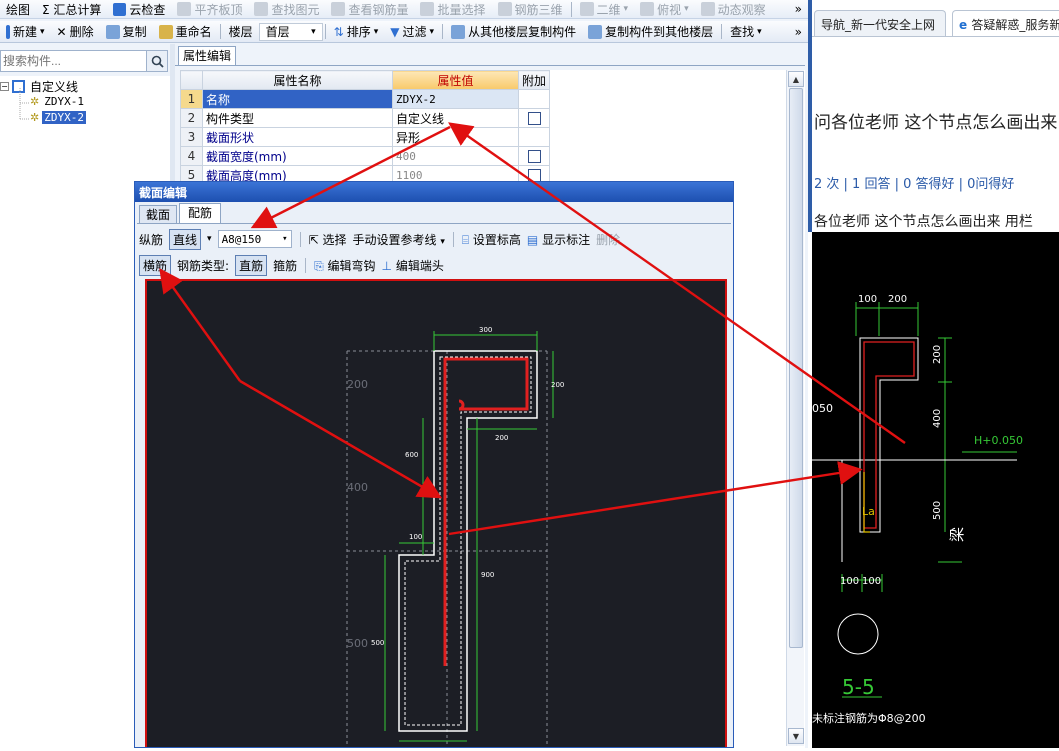 This screenshot has width=1059, height=751. What do you see at coordinates (937, 354) in the screenshot?
I see `cad-dim-200-side: 200` at bounding box center [937, 354].